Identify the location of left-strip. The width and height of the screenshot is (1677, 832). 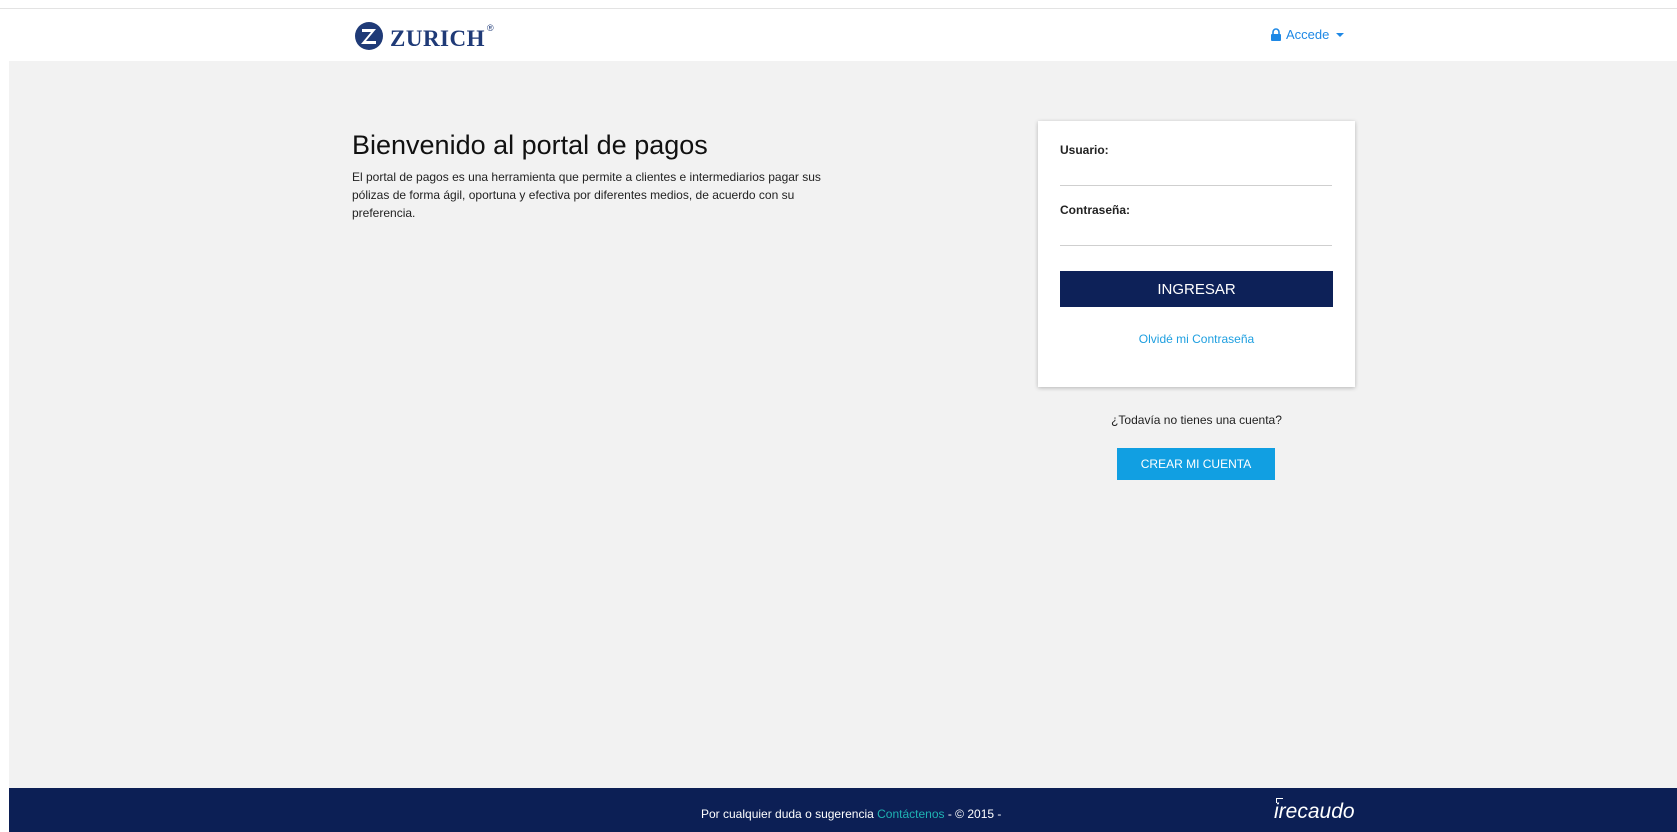
(4, 420).